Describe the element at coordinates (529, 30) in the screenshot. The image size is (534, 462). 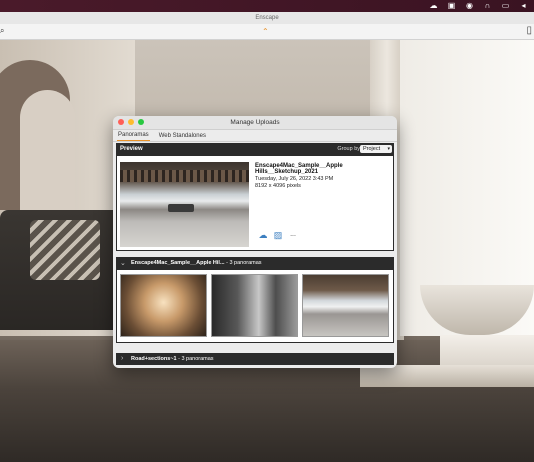
I see `map-icon: ▯` at that location.